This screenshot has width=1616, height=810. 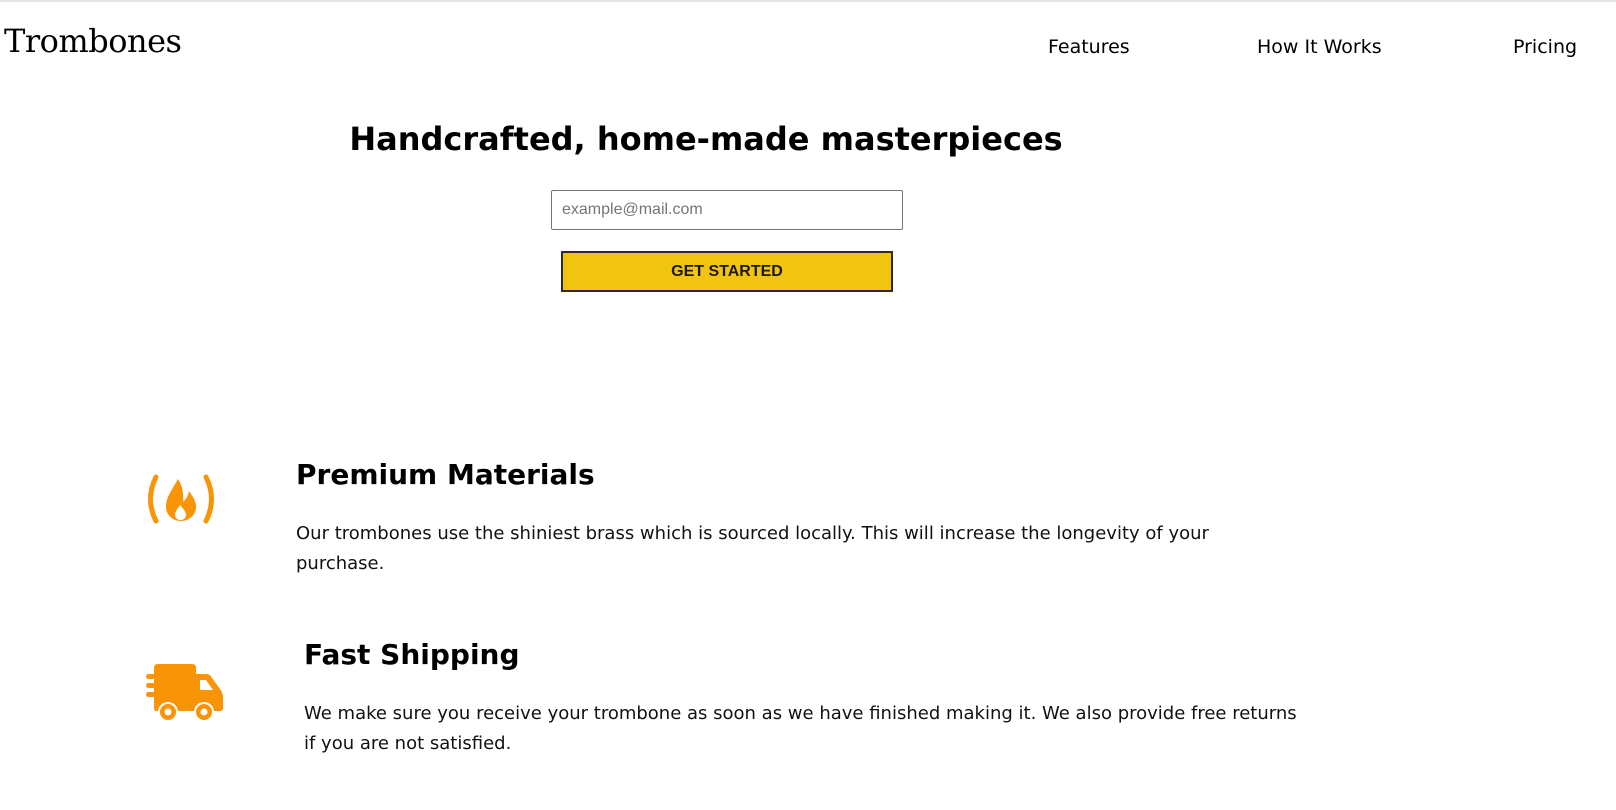 I want to click on feature-title: Fast Shipping, so click(x=412, y=654).